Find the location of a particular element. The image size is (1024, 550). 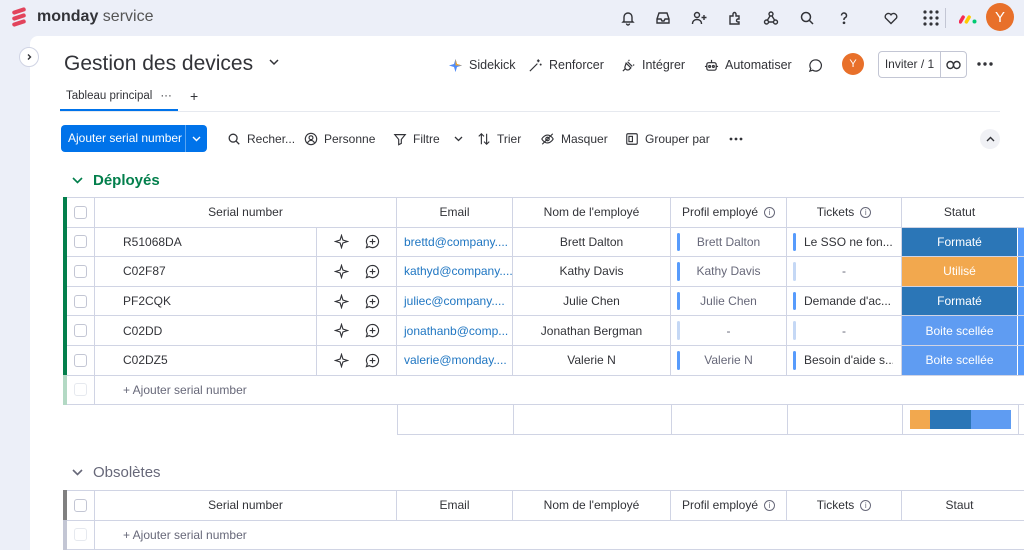

user-avatar: Y is located at coordinates (1000, 17).